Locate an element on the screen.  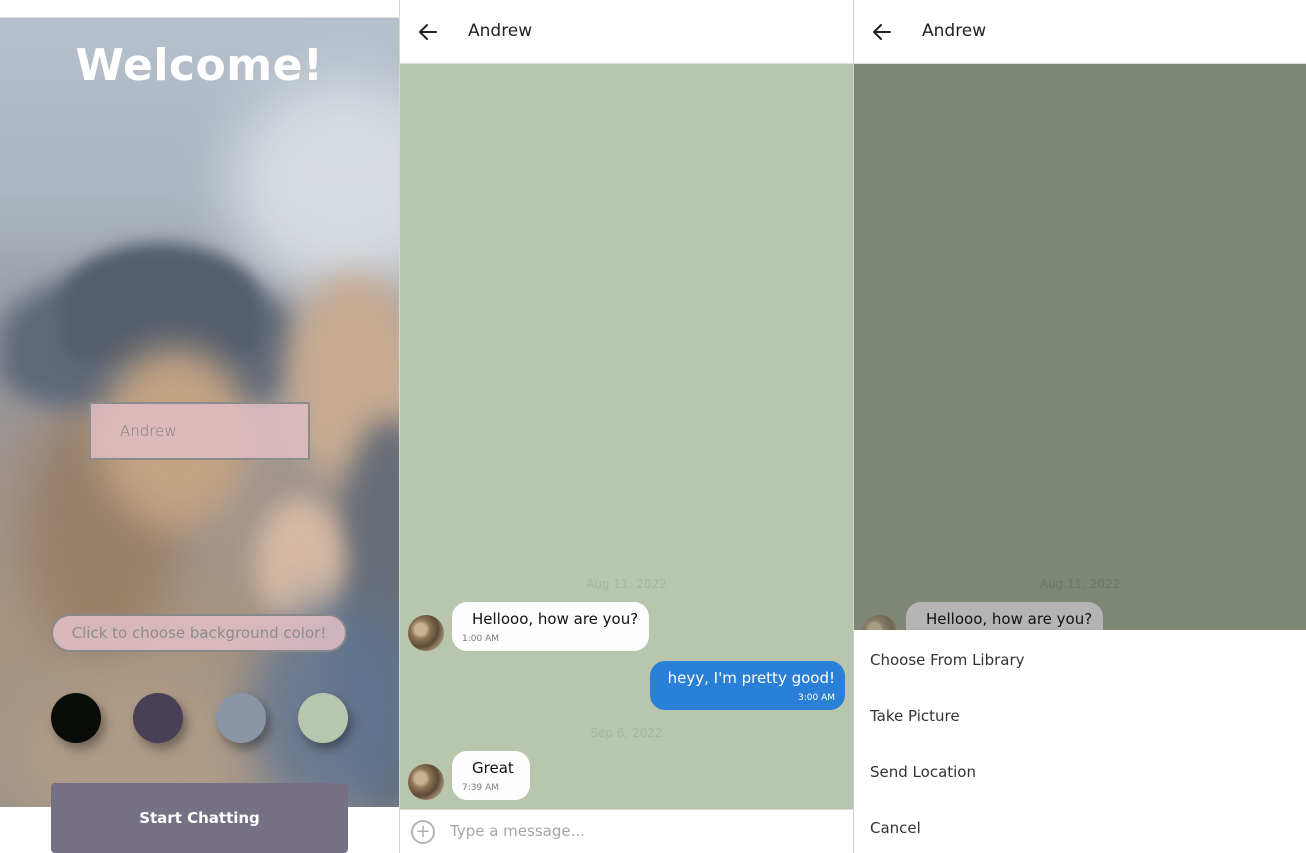
color-swatch-purple is located at coordinates (158, 718).